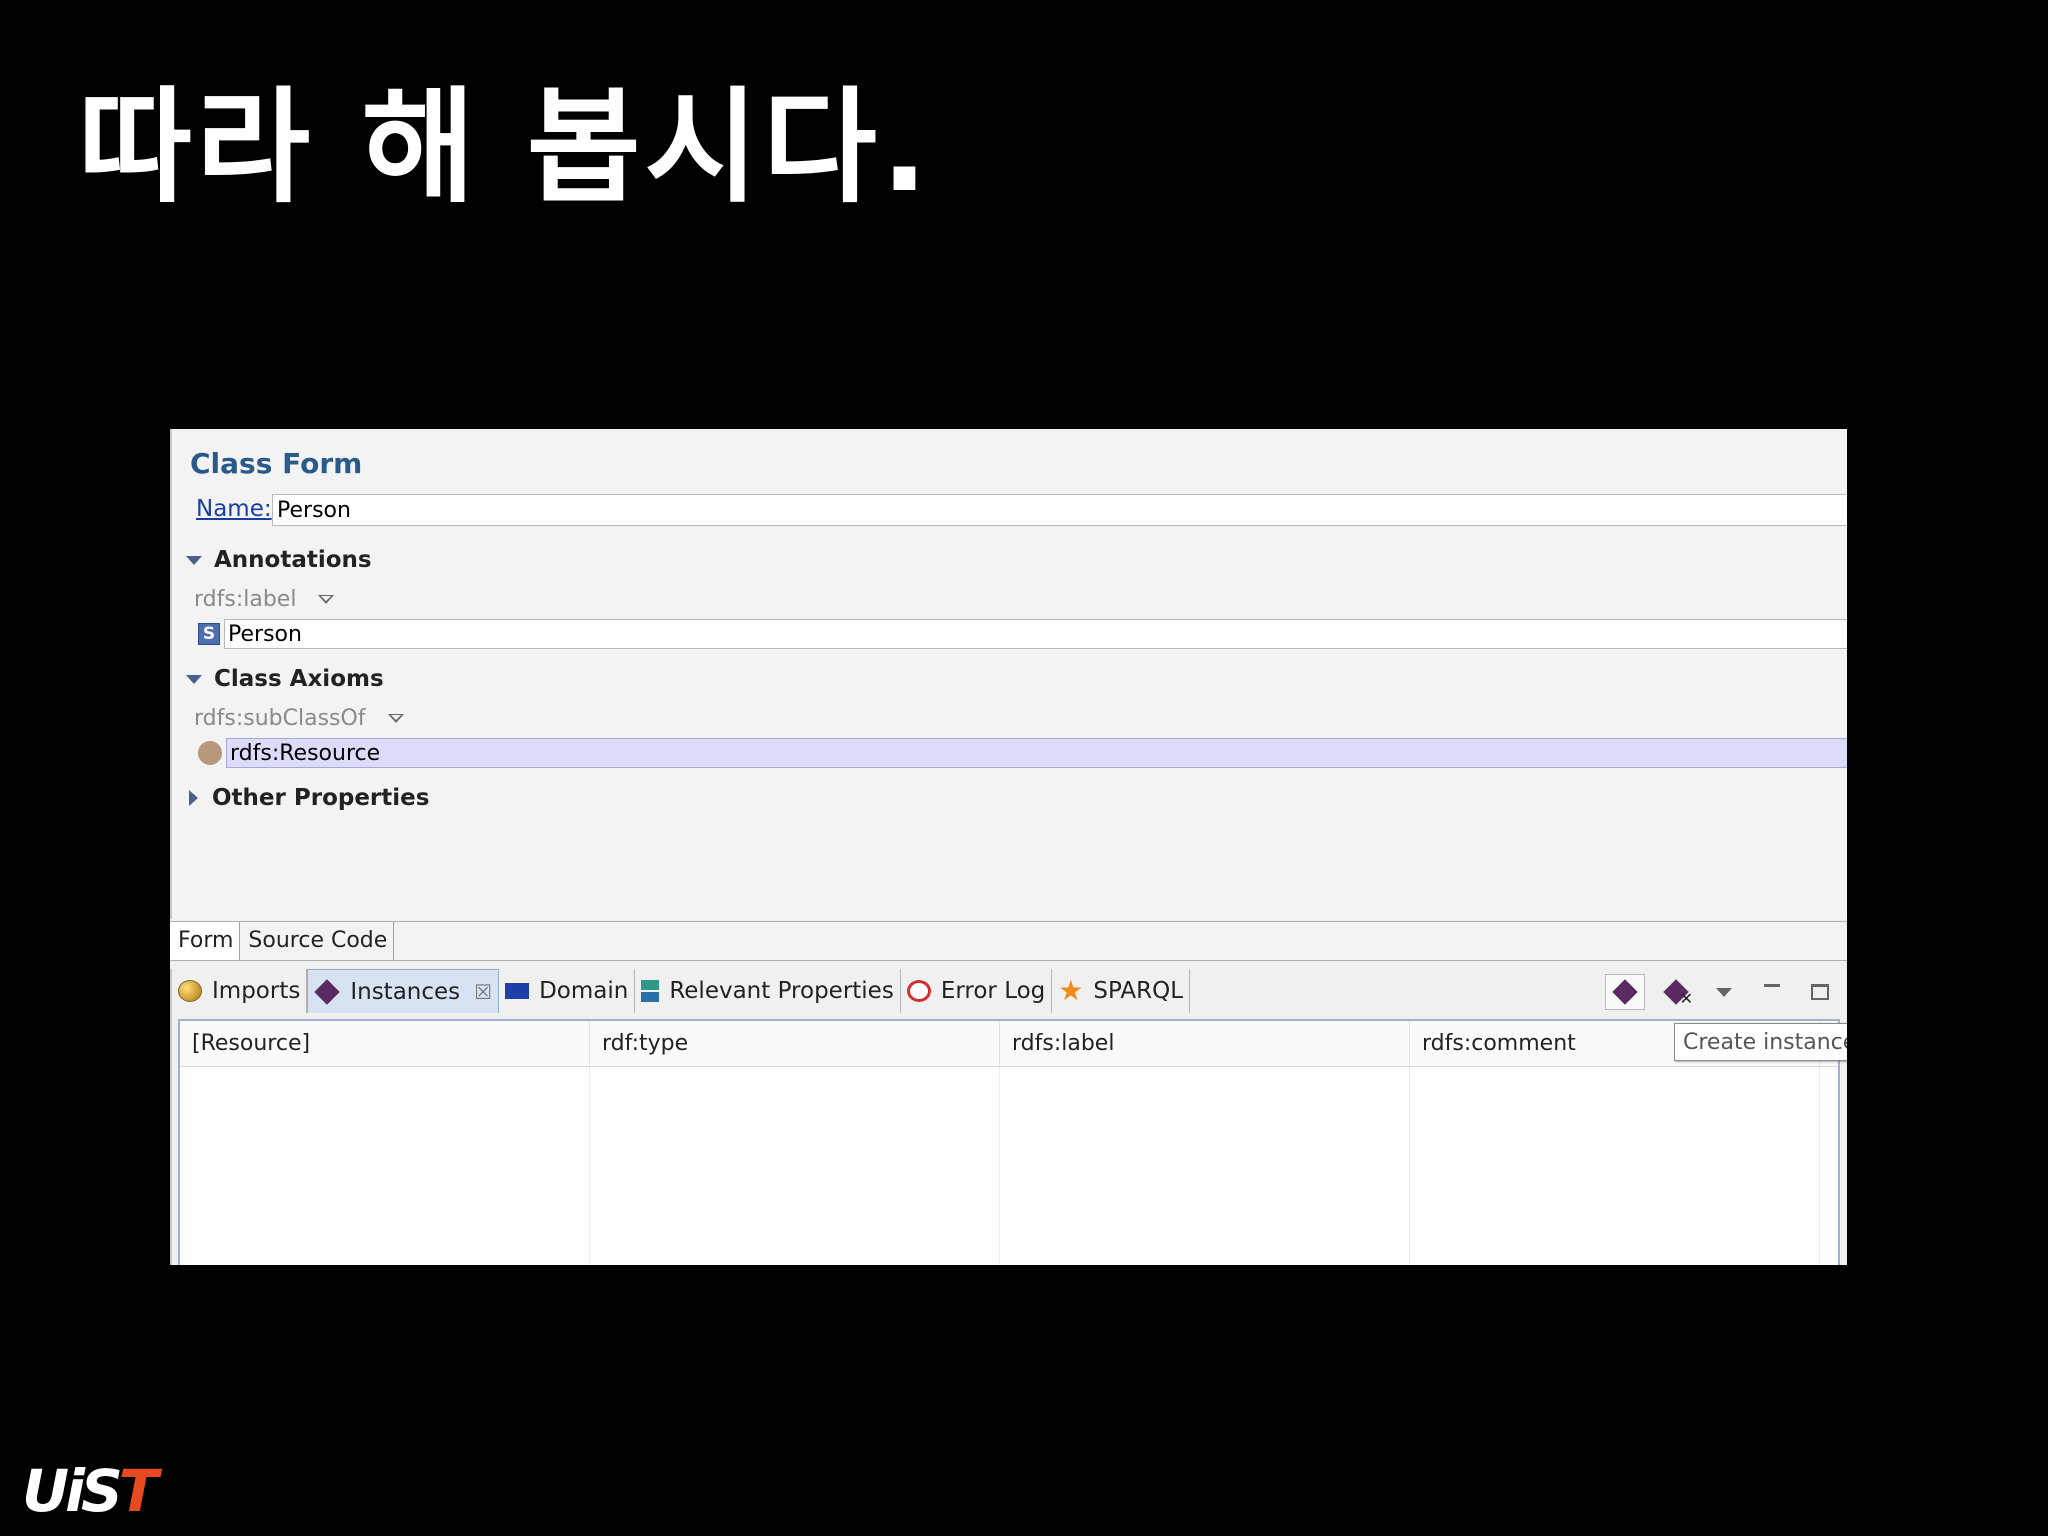  I want to click on resource-class-icon, so click(210, 753).